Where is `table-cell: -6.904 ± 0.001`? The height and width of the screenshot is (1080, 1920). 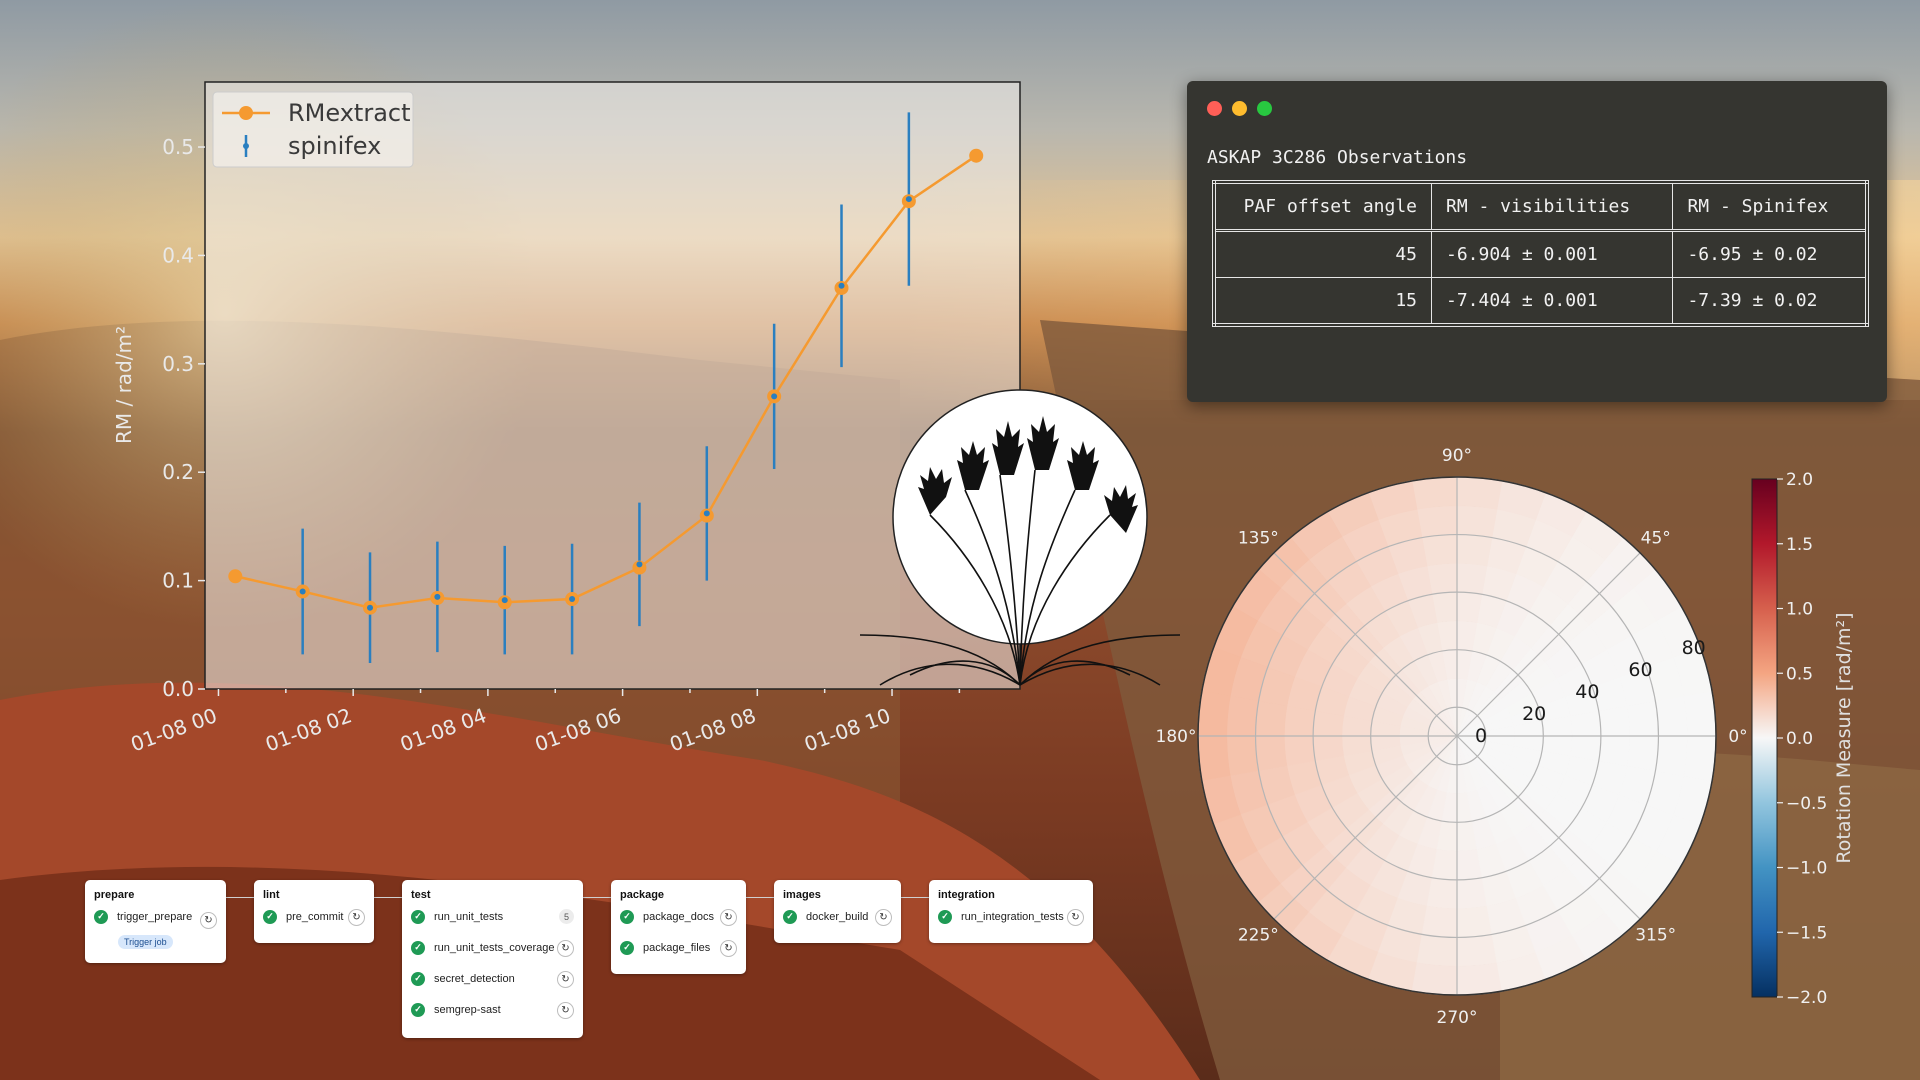
table-cell: -6.904 ± 0.001 is located at coordinates (1552, 254).